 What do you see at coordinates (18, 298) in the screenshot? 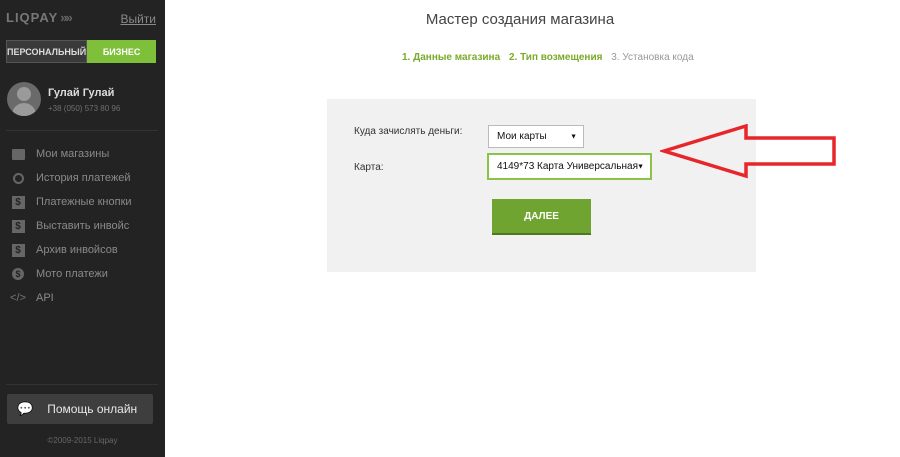
I see `code-icon: </>` at bounding box center [18, 298].